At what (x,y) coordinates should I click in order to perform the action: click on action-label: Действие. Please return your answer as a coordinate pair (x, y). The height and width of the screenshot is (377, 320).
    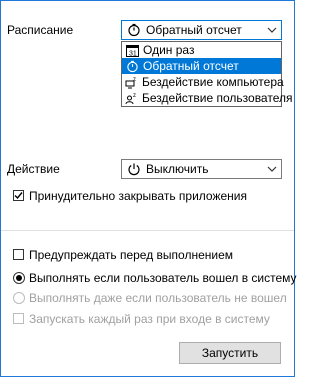
    Looking at the image, I should click on (33, 169).